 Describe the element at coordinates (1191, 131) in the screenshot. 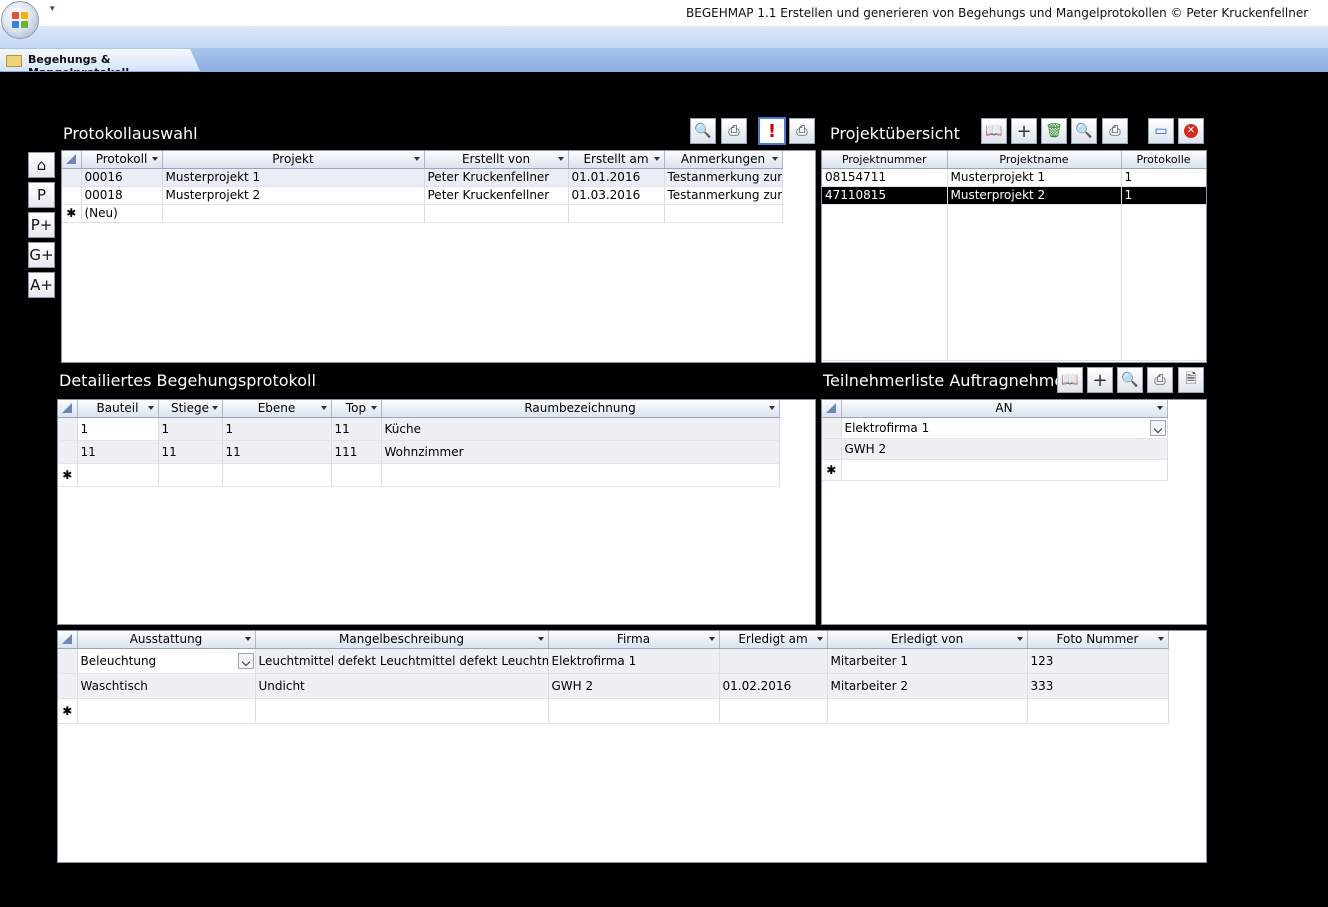

I see `close-button: ✕` at that location.